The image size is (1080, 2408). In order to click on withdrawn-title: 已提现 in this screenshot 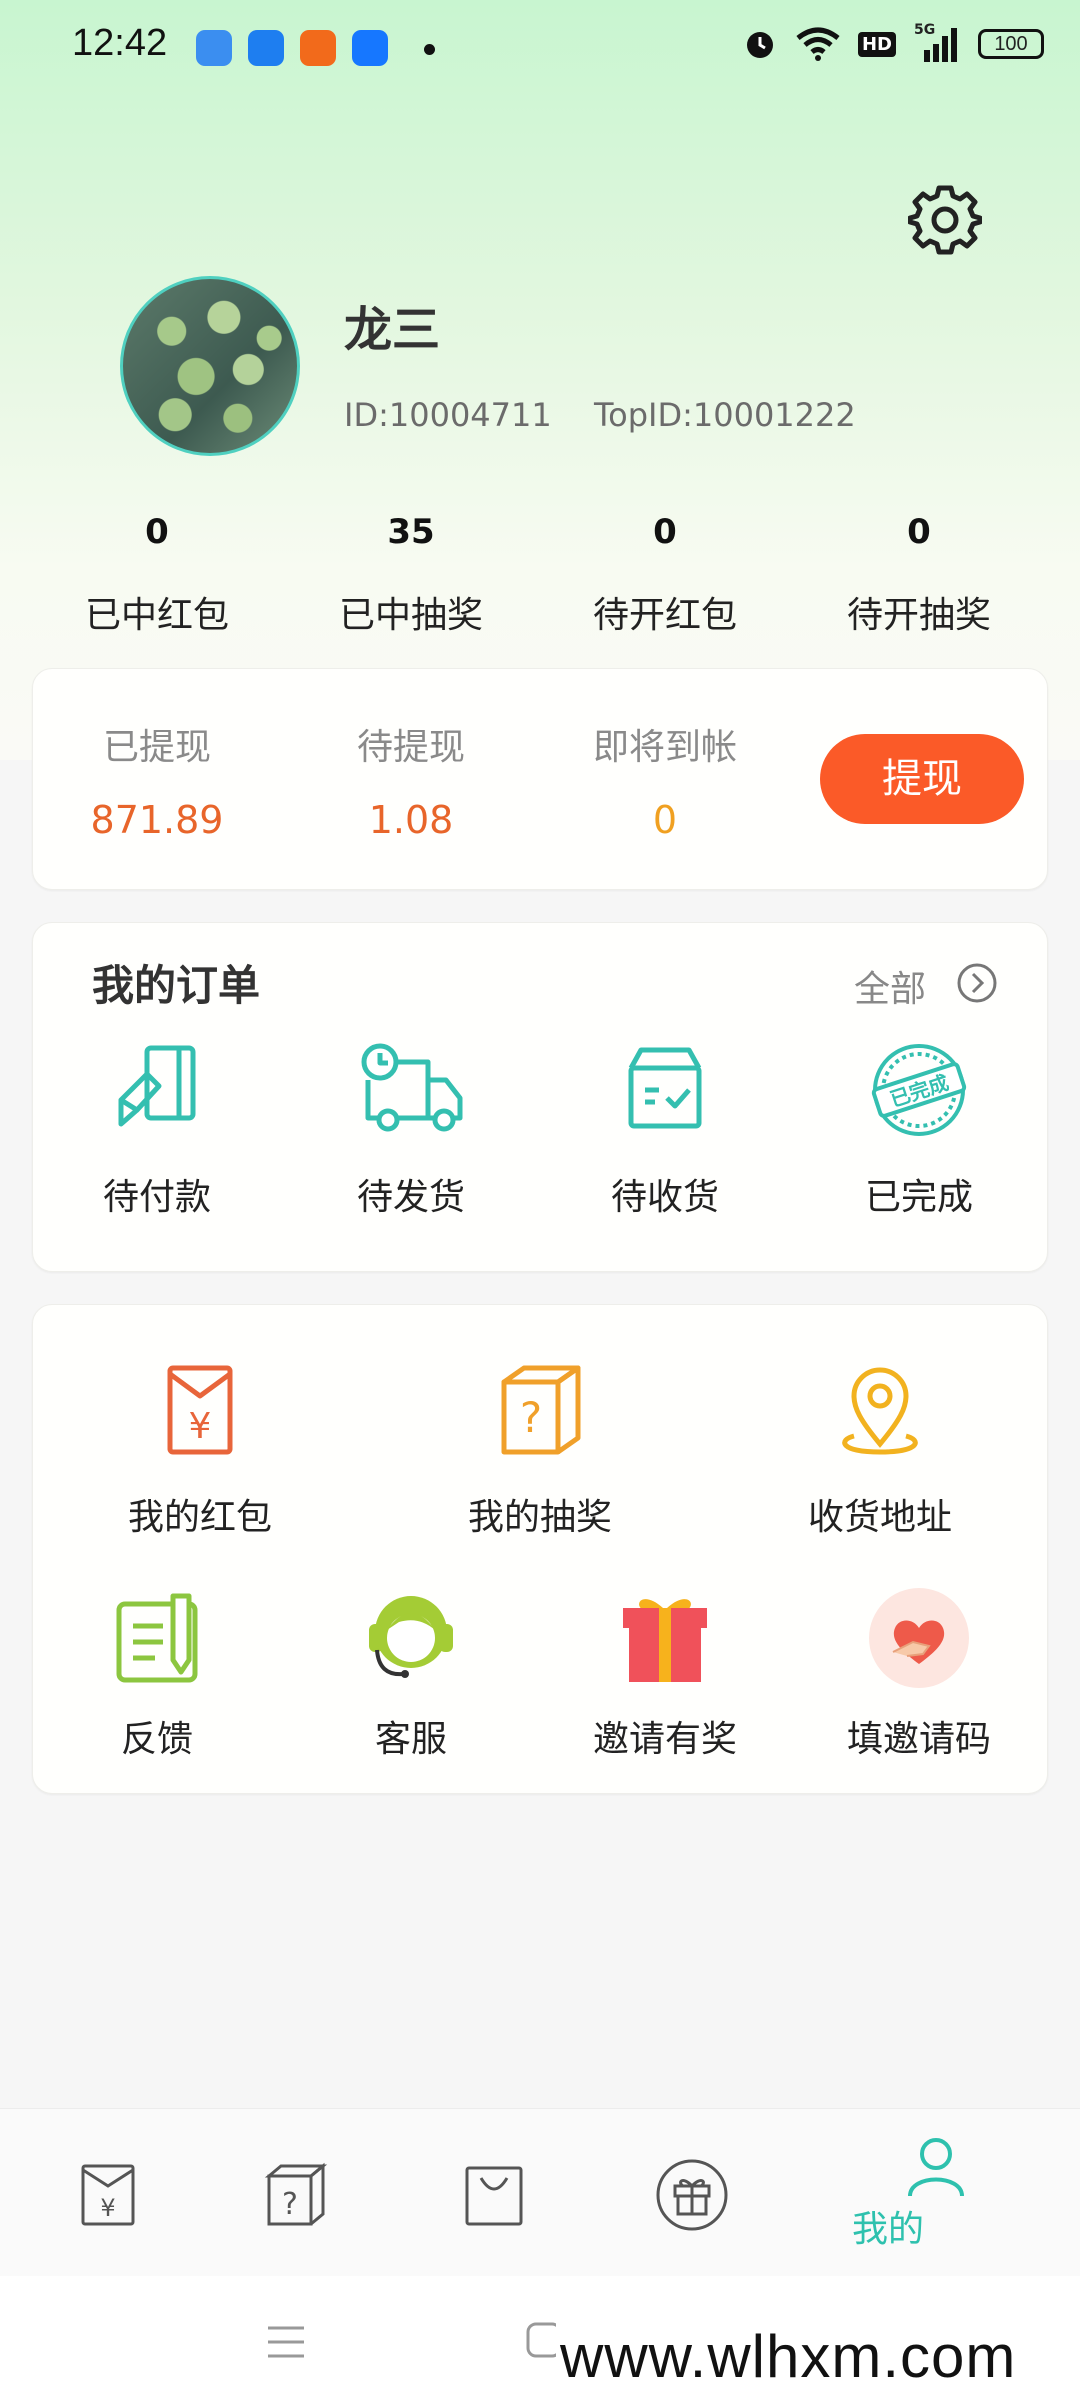, I will do `click(156, 747)`.